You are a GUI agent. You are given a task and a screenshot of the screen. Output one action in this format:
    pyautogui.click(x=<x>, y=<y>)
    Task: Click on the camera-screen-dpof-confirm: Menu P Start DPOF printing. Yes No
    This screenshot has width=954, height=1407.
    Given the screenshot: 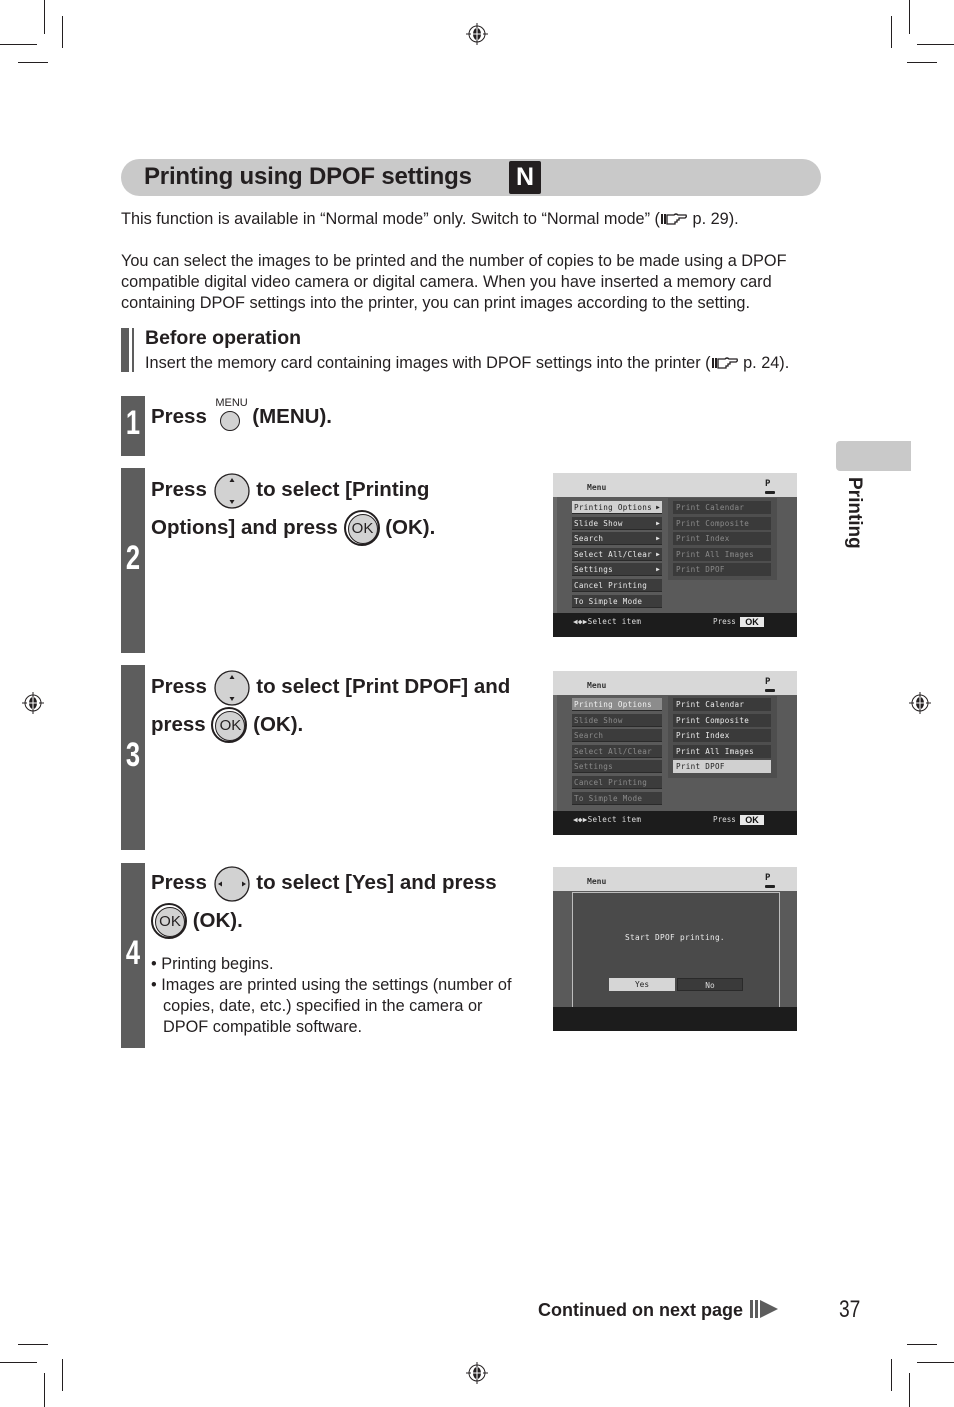 What is the action you would take?
    pyautogui.click(x=675, y=949)
    